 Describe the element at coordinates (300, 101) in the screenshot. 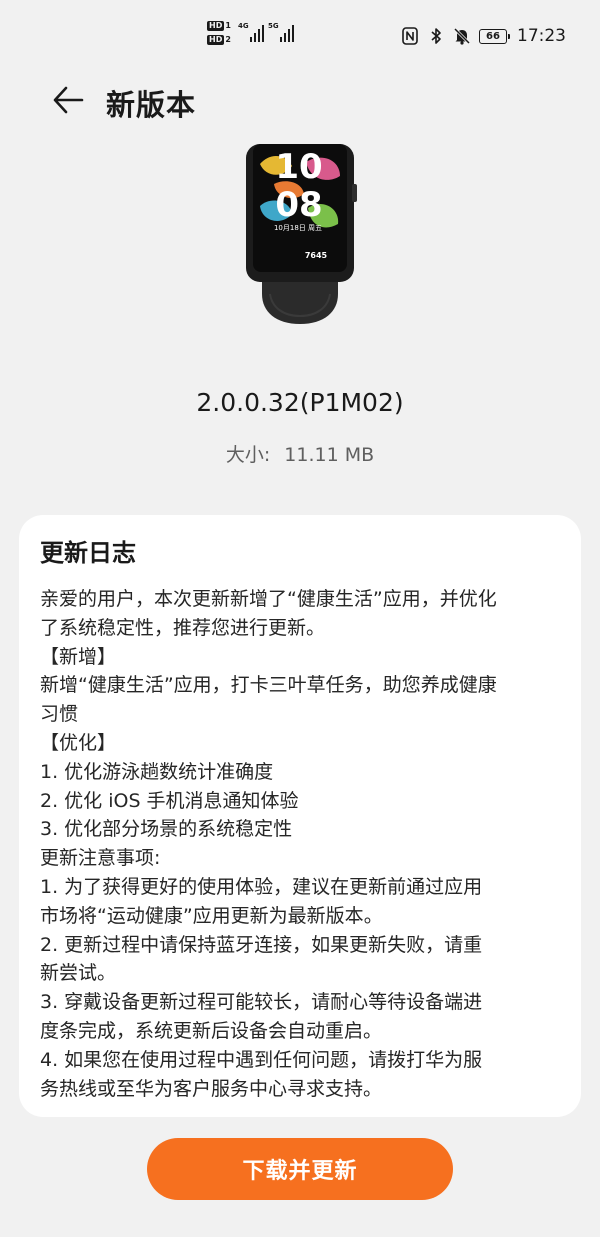

I see `app-header: 新版本` at that location.